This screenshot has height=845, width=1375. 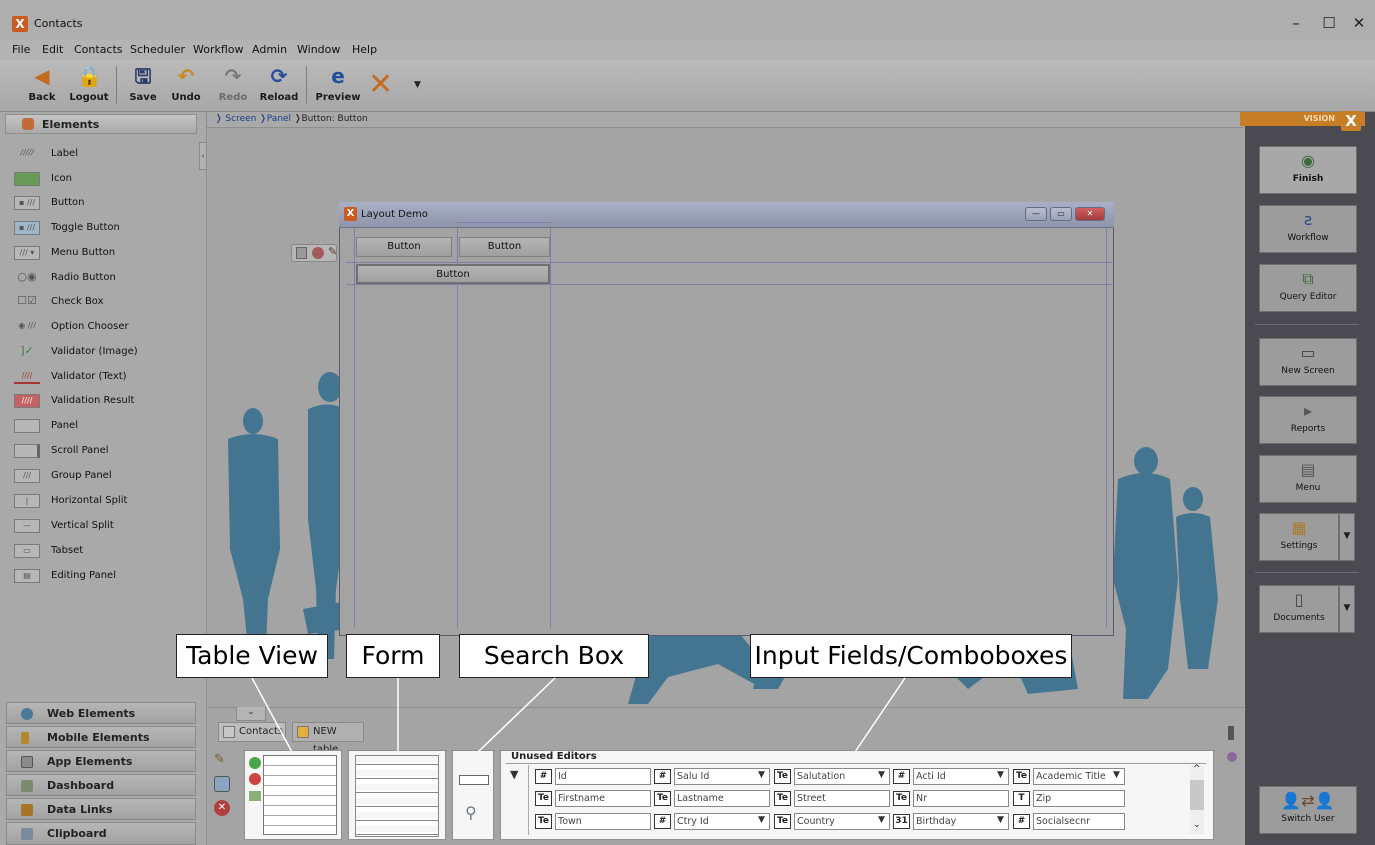 What do you see at coordinates (578, 715) in the screenshot?
I see `callout-lines` at bounding box center [578, 715].